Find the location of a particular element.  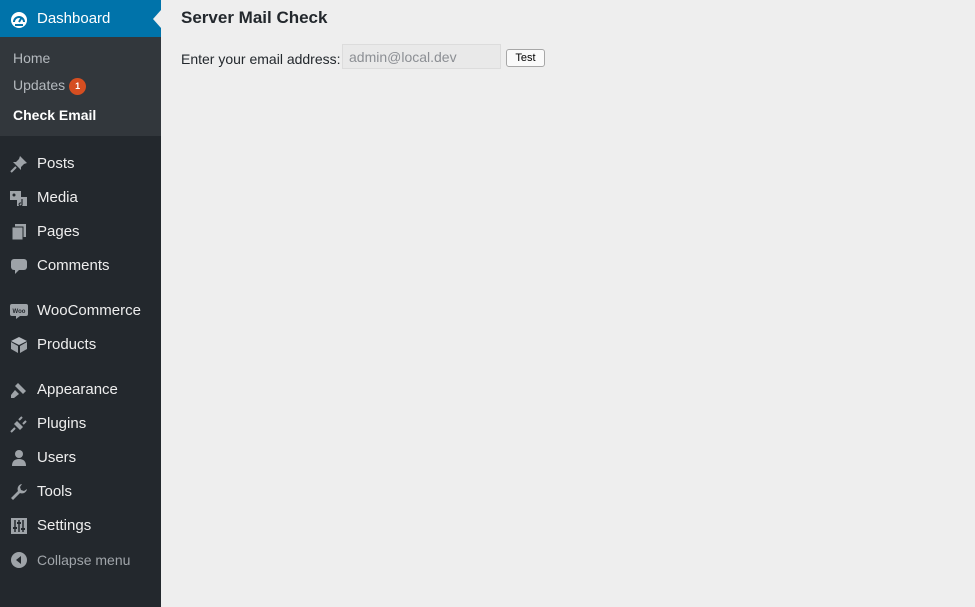

sidebar-item-users: Users is located at coordinates (80, 458).